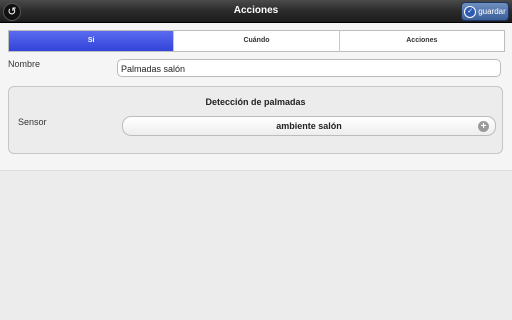 Image resolution: width=512 pixels, height=320 pixels. I want to click on sensor-select: ambiente salón +, so click(309, 126).